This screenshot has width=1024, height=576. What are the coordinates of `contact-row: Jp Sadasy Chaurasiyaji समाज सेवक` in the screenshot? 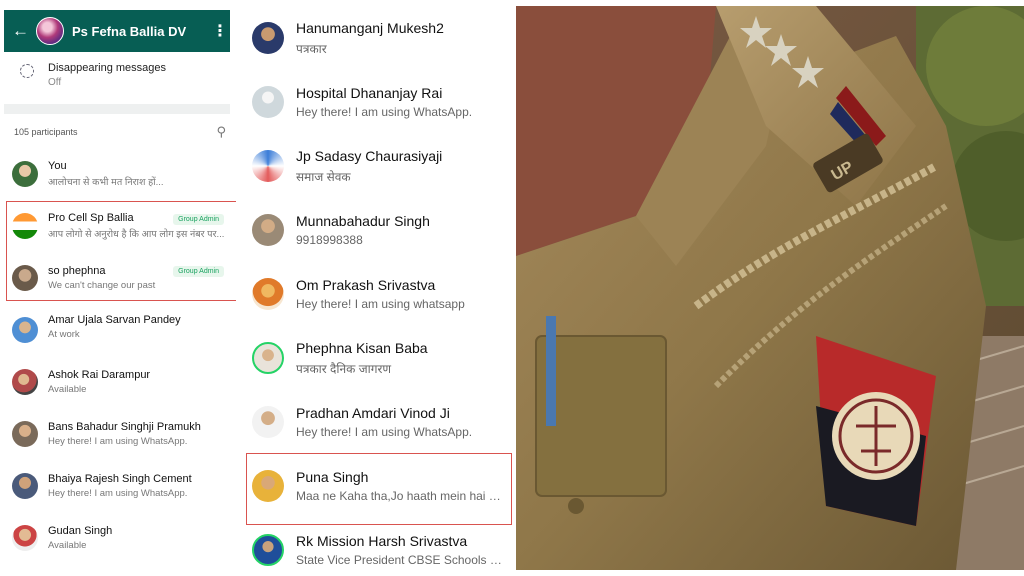 It's located at (378, 166).